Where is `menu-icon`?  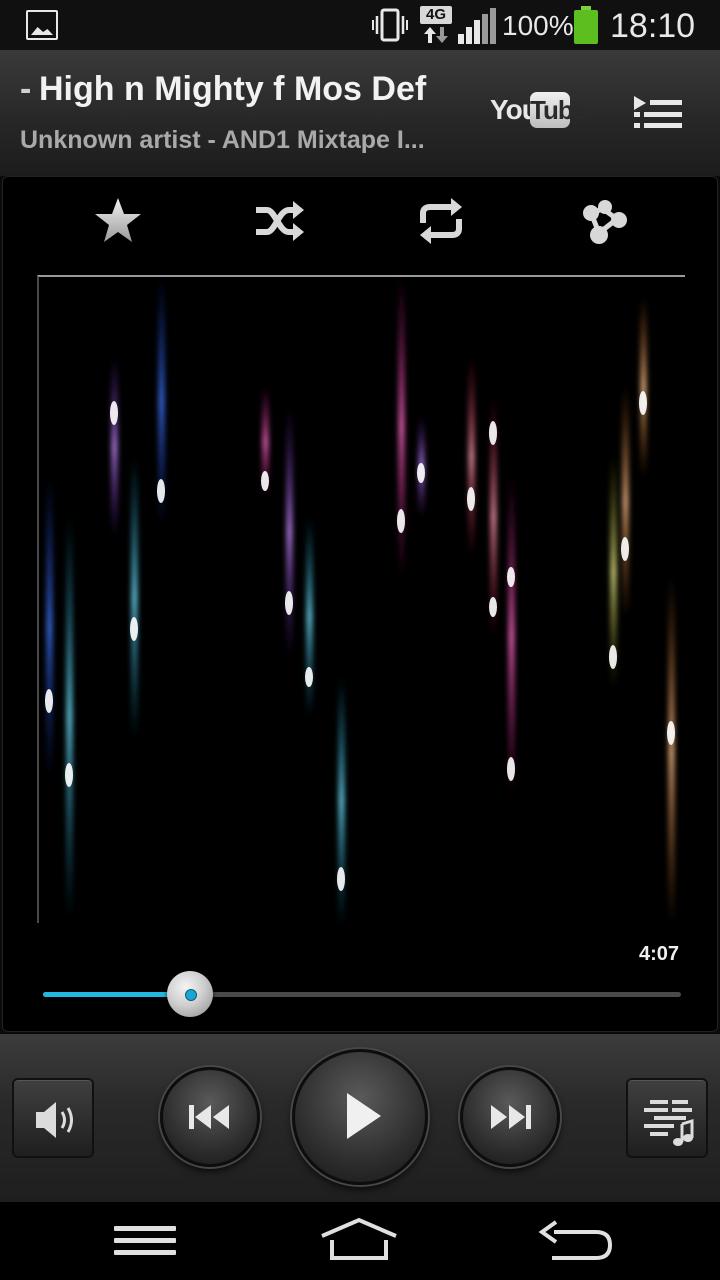
menu-icon is located at coordinates (145, 1241).